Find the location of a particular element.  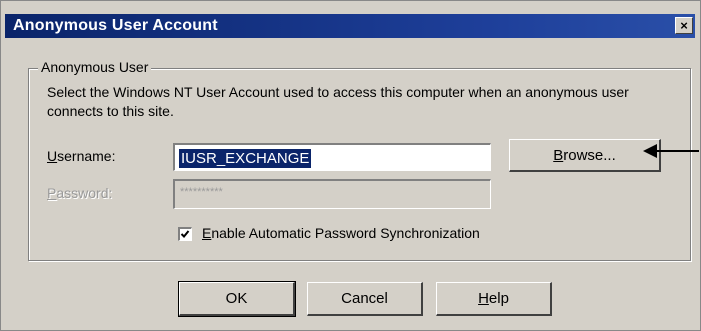

cancel-button-label: Cancel is located at coordinates (364, 298).